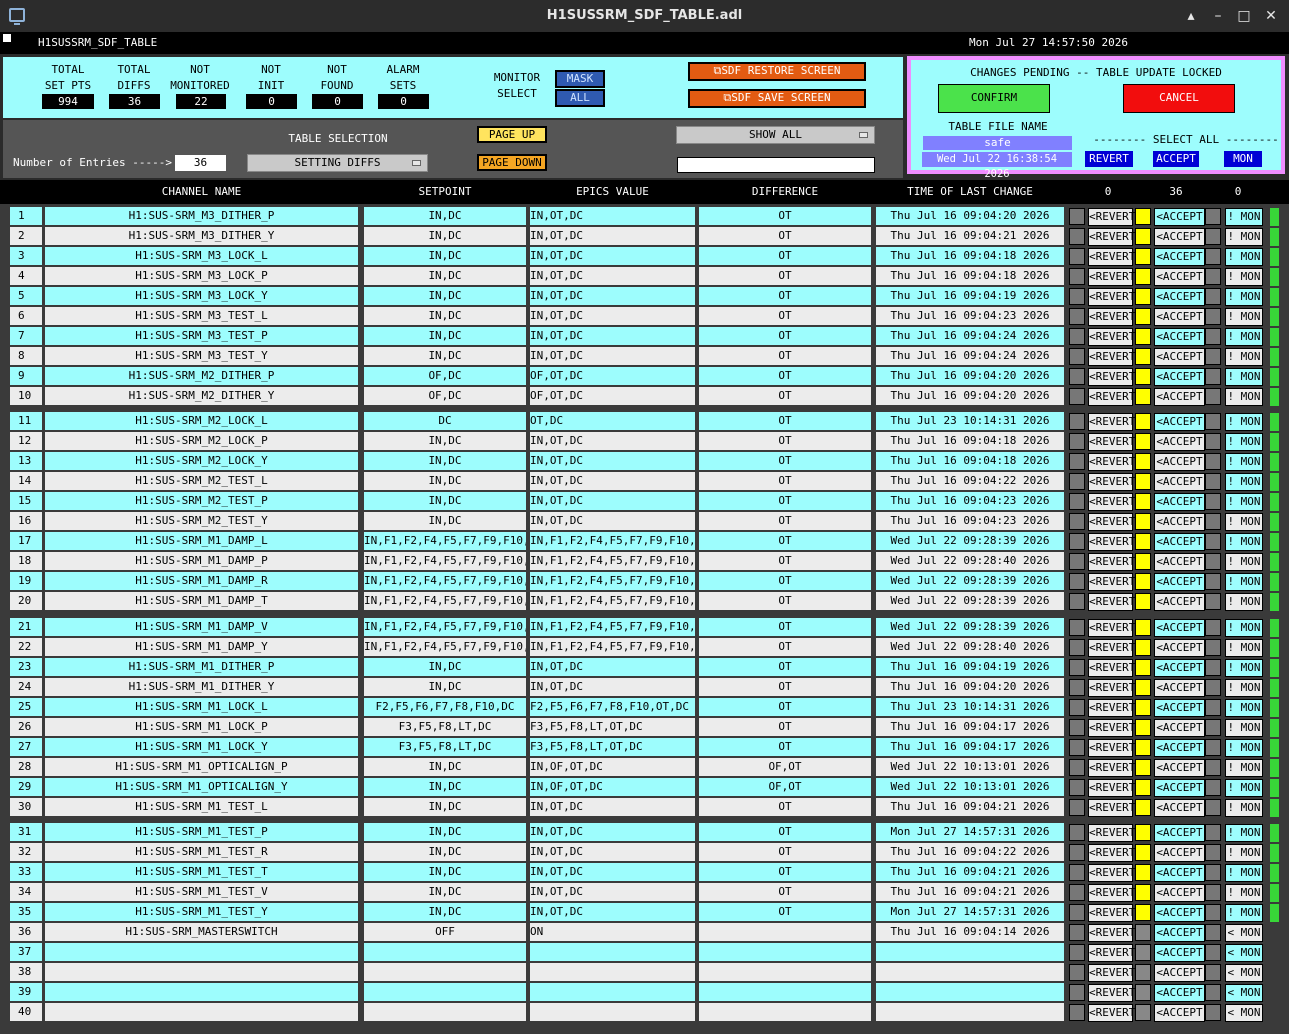  Describe the element at coordinates (1271, 16) in the screenshot. I see `close-icon: ✕` at that location.